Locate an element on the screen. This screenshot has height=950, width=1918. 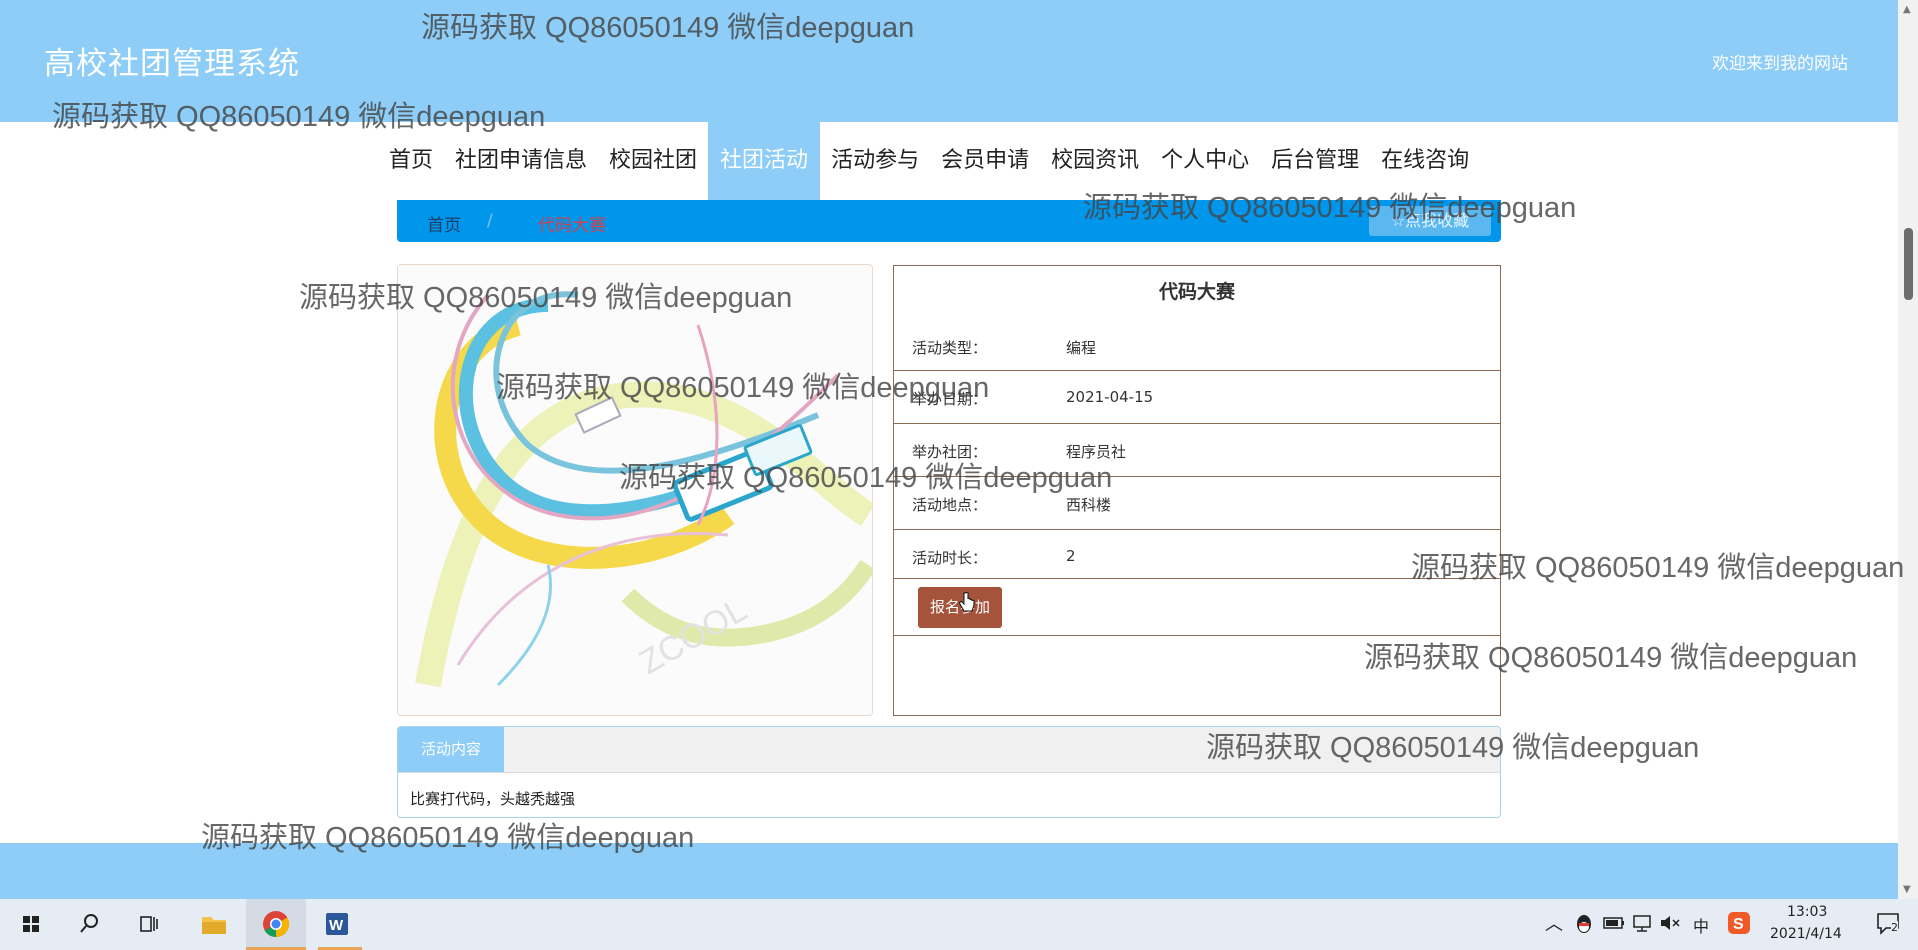
page-scrollbar: ▲ ▼ is located at coordinates (1908, 449).